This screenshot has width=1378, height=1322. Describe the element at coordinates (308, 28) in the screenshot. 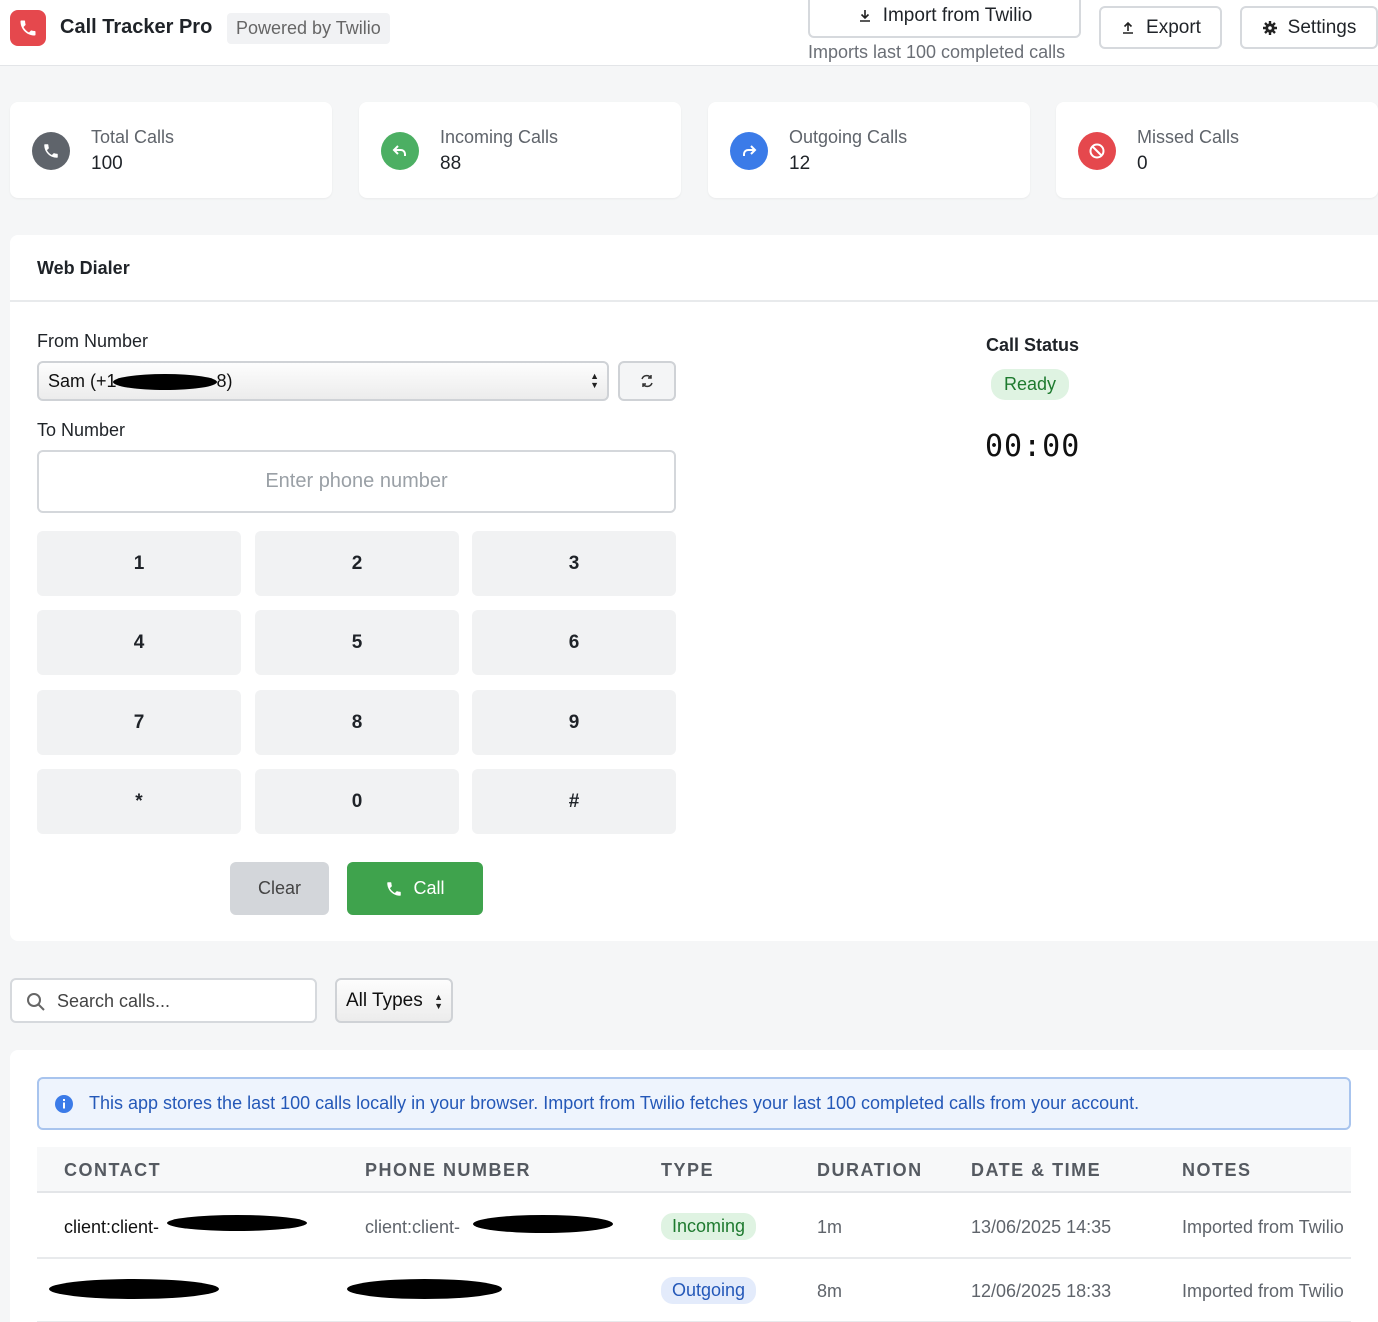

I see `powered-by-badge: Powered by Twilio` at that location.